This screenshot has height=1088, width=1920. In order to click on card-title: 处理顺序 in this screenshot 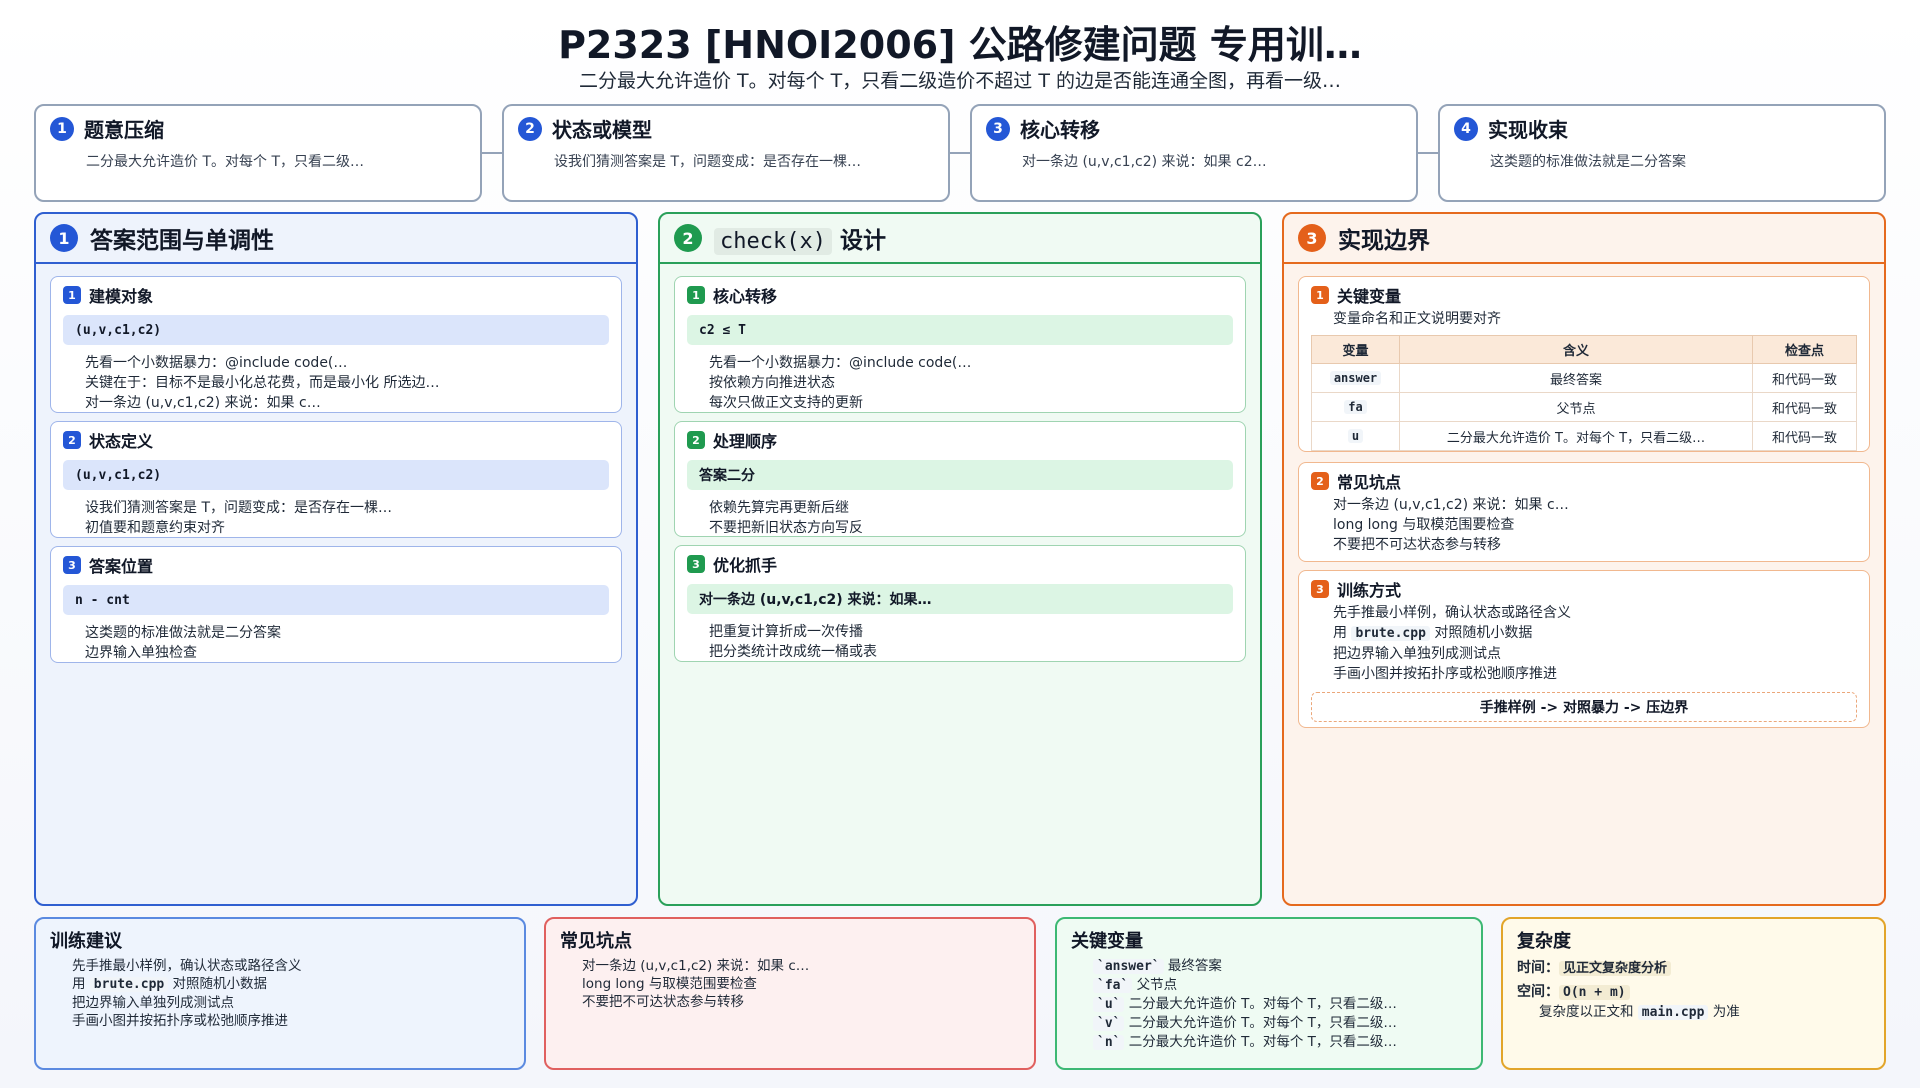, I will do `click(745, 441)`.